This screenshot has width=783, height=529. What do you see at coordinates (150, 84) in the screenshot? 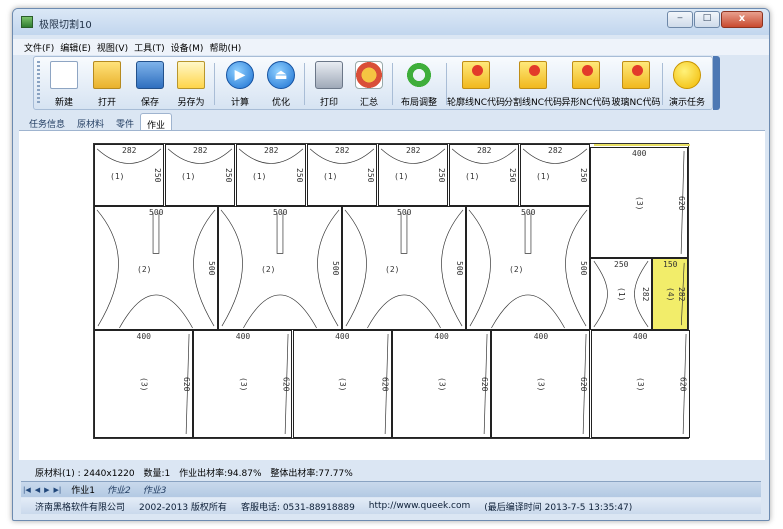
I see `save-button: 保存` at bounding box center [150, 84].